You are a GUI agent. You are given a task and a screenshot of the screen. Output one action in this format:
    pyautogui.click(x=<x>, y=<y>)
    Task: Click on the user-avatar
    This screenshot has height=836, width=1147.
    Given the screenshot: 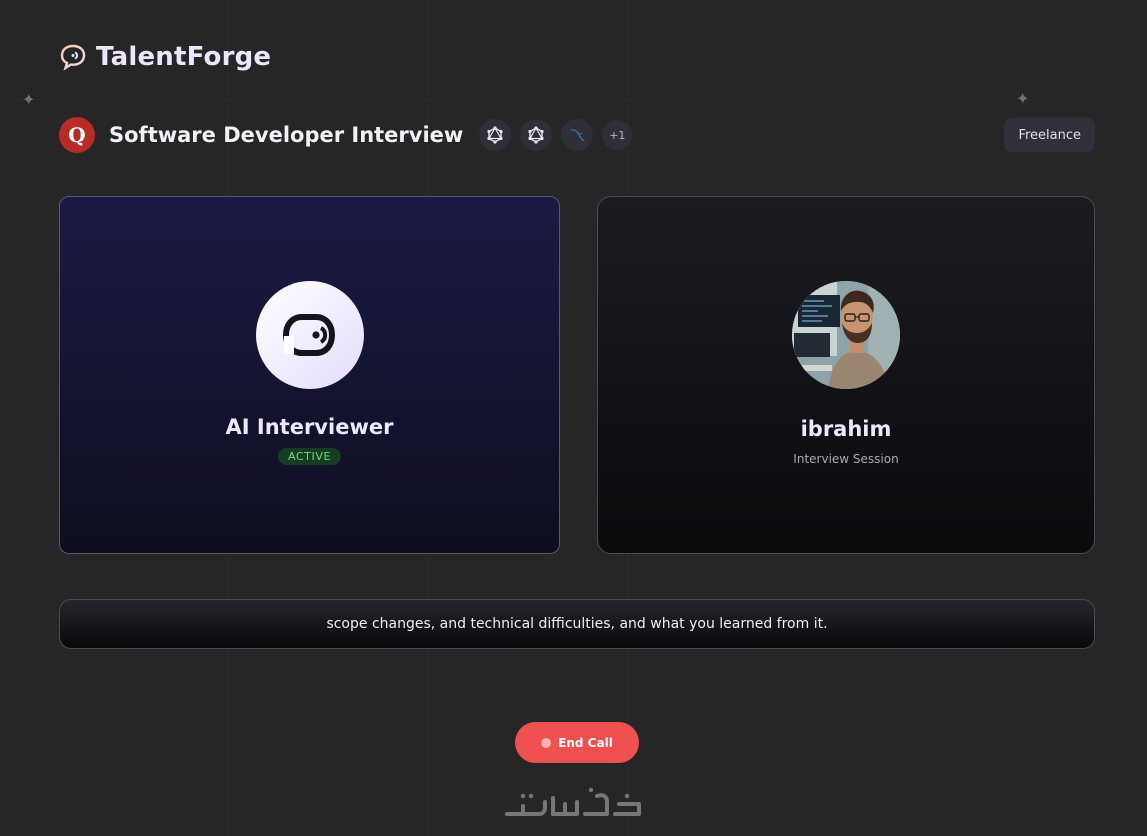 What is the action you would take?
    pyautogui.click(x=846, y=335)
    